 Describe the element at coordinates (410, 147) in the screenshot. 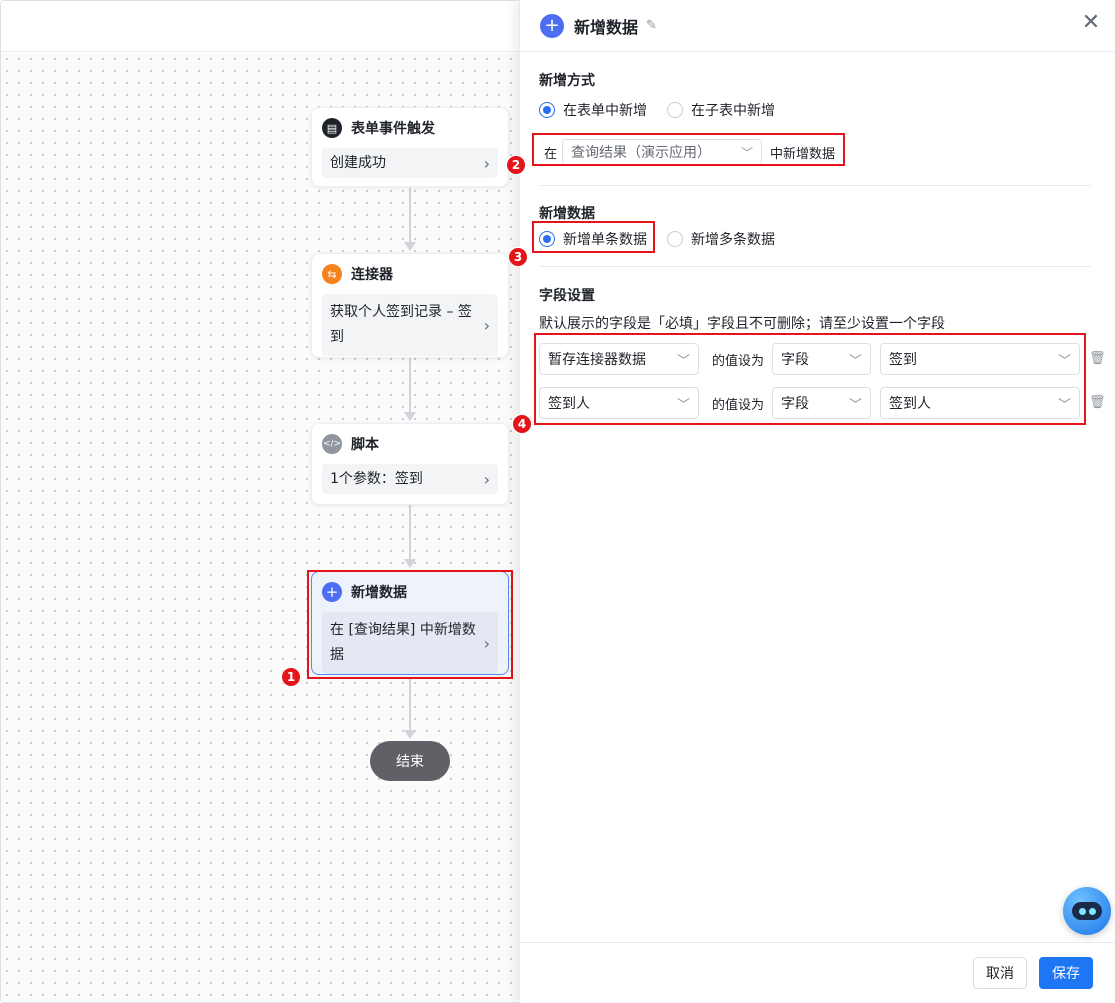

I see `flow-node-form-trigger: ▤ 表单事件触发 创建成功 ›` at that location.